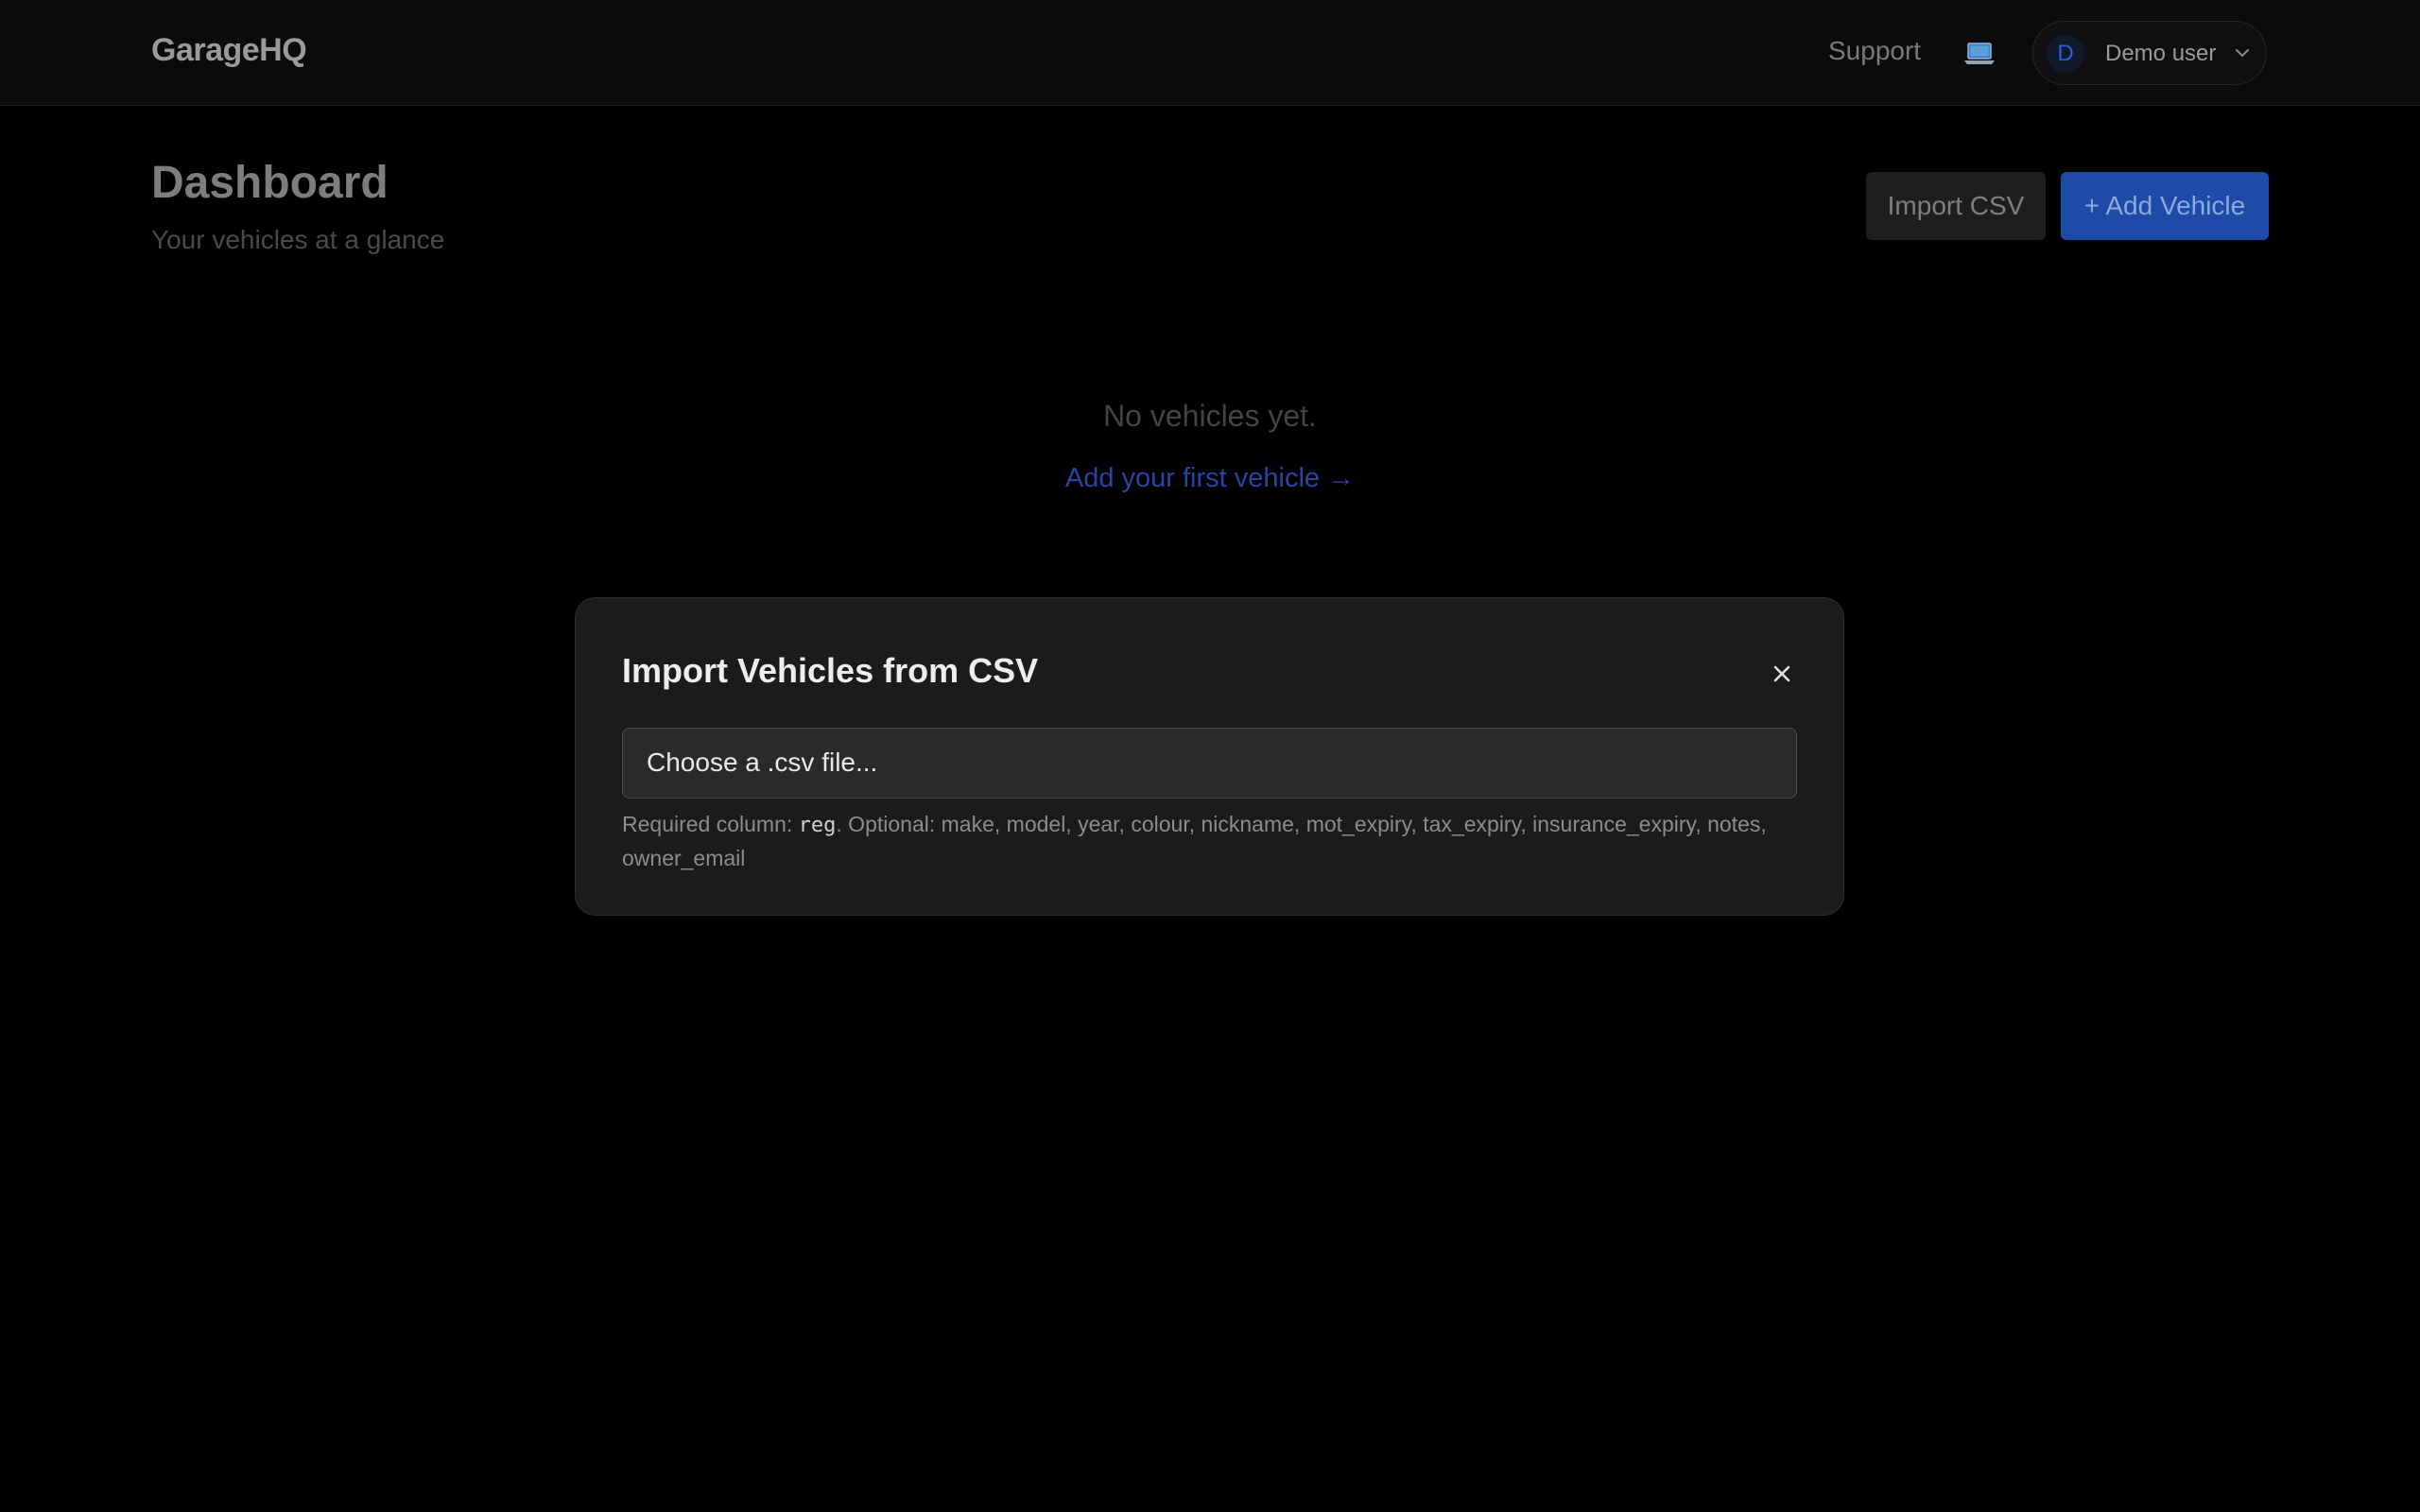  I want to click on close-icon, so click(1781, 673).